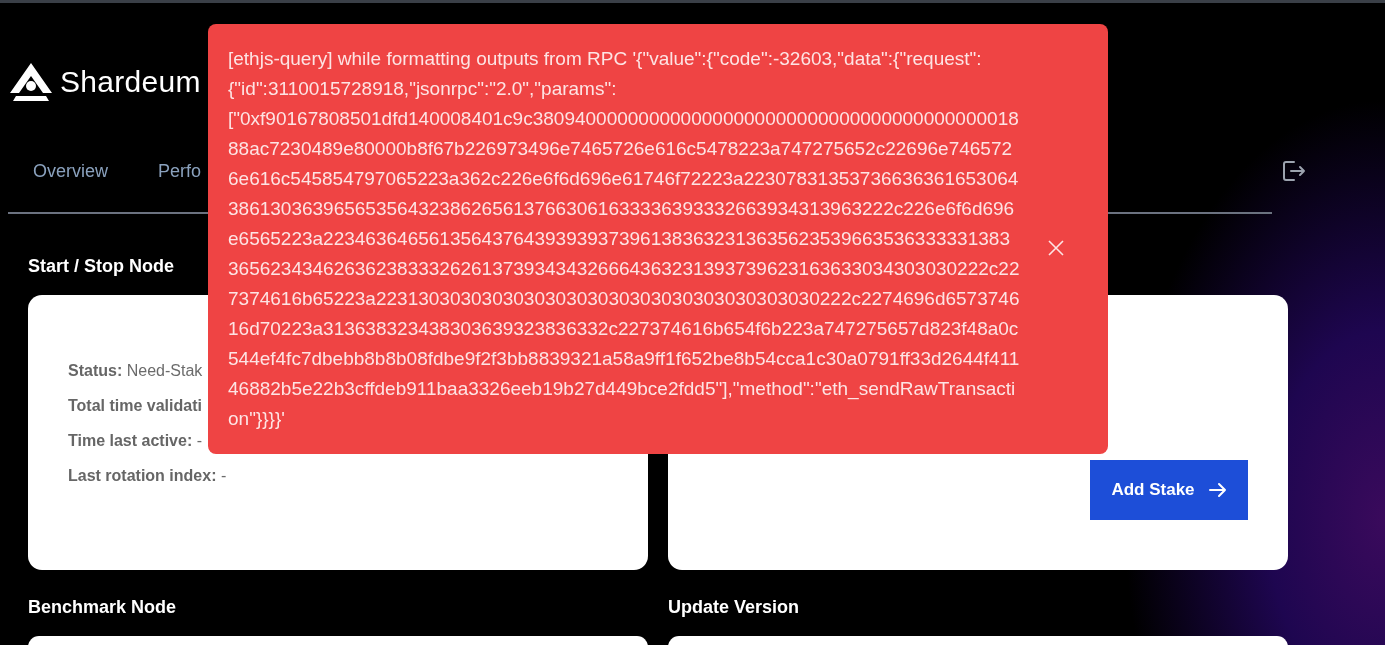 The width and height of the screenshot is (1385, 645). What do you see at coordinates (70, 171) in the screenshot?
I see `nav-tab: Overview` at bounding box center [70, 171].